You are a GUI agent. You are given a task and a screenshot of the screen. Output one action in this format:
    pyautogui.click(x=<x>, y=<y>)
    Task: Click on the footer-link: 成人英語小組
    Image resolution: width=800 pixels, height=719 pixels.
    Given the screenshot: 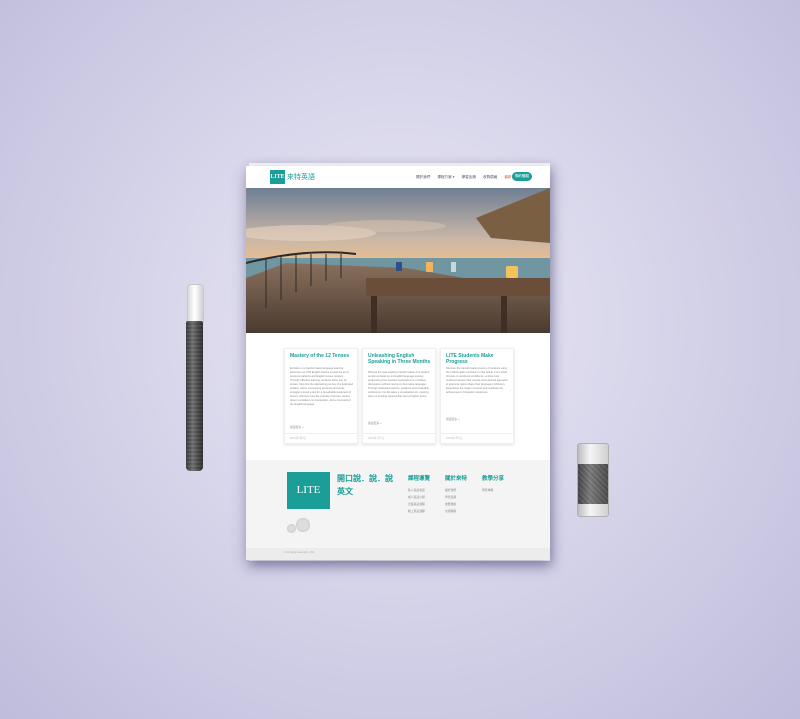 What is the action you would take?
    pyautogui.click(x=419, y=497)
    